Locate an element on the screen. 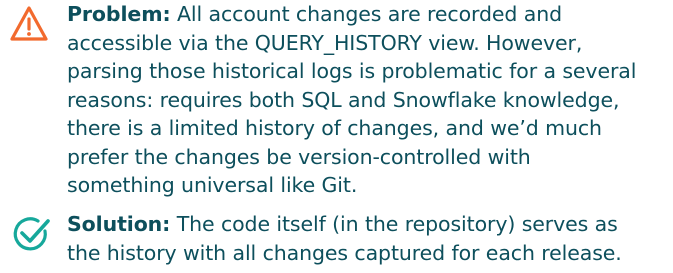  problem-label: Problem: is located at coordinates (119, 14).